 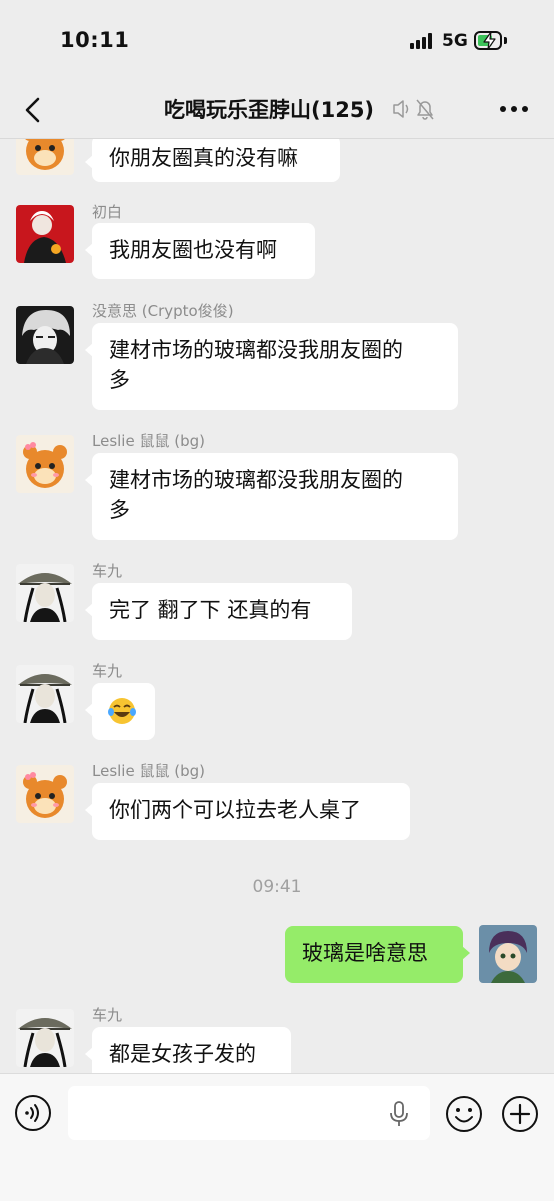 I want to click on back-arrow-icon, so click(x=34, y=110).